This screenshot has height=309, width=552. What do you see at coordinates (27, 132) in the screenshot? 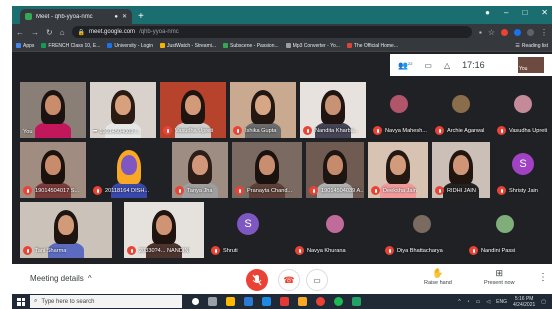
I see `participant-label: You` at bounding box center [27, 132].